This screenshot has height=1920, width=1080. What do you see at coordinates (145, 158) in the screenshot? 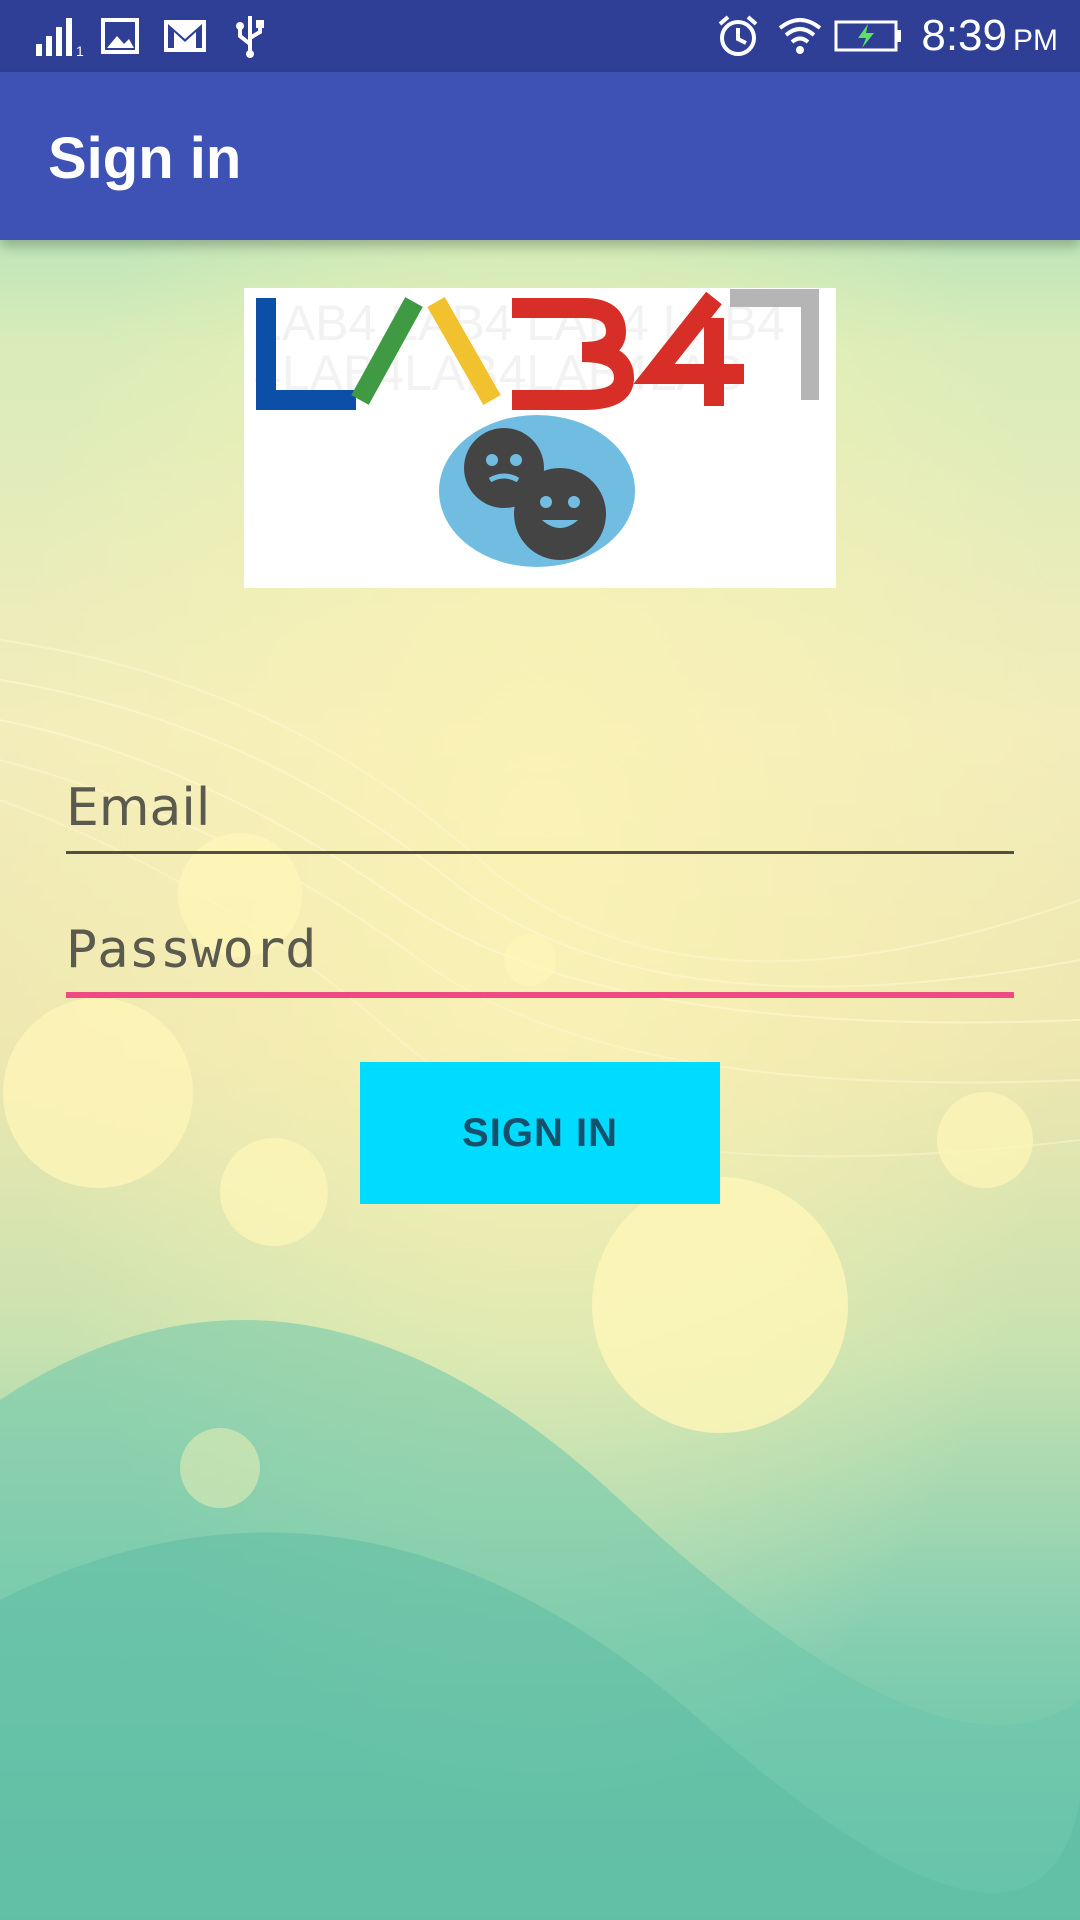
I see `page-title: Sign in` at bounding box center [145, 158].